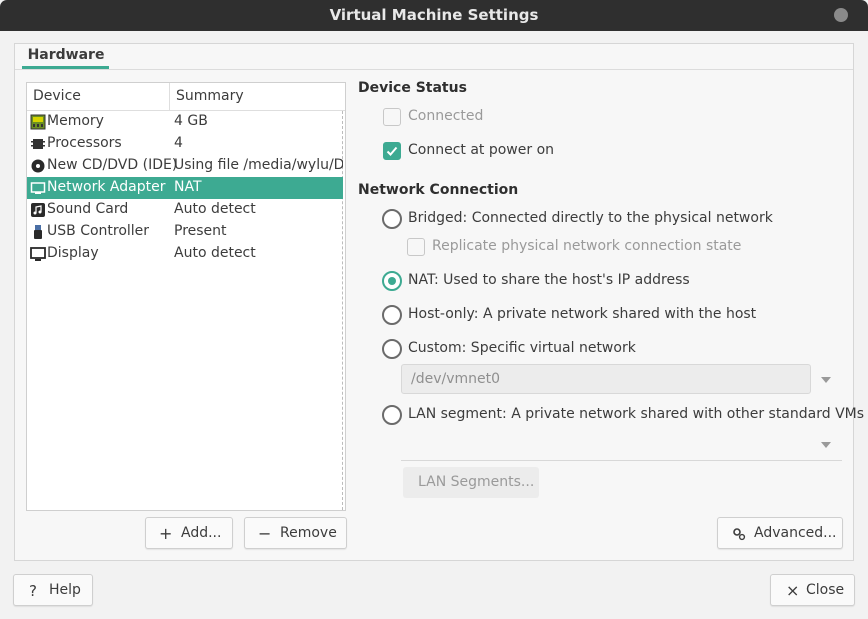 The image size is (868, 619). Describe the element at coordinates (392, 219) in the screenshot. I see `bridged-radio` at that location.